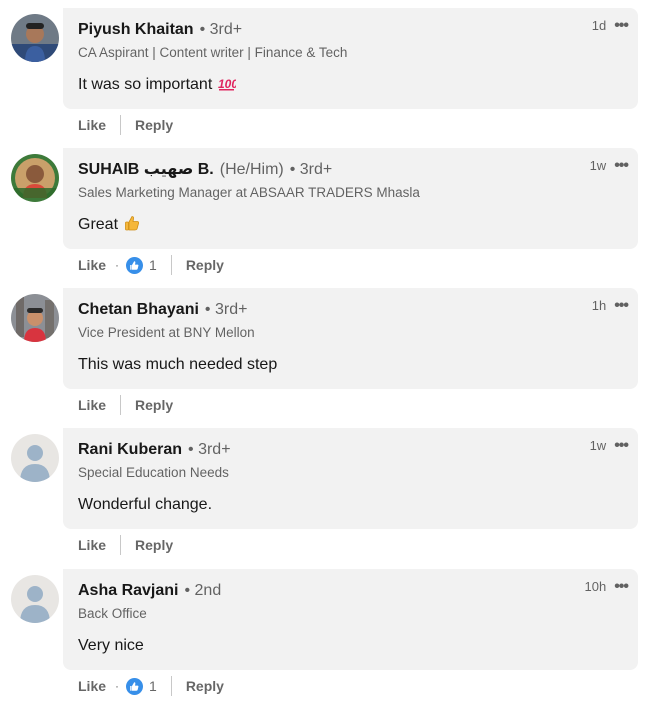  Describe the element at coordinates (599, 305) in the screenshot. I see `comment-time: 1h` at that location.